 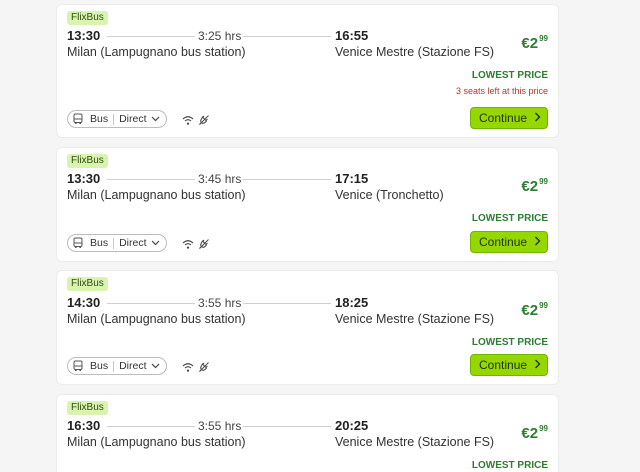 I want to click on arrival-time: 17:15, so click(x=352, y=178).